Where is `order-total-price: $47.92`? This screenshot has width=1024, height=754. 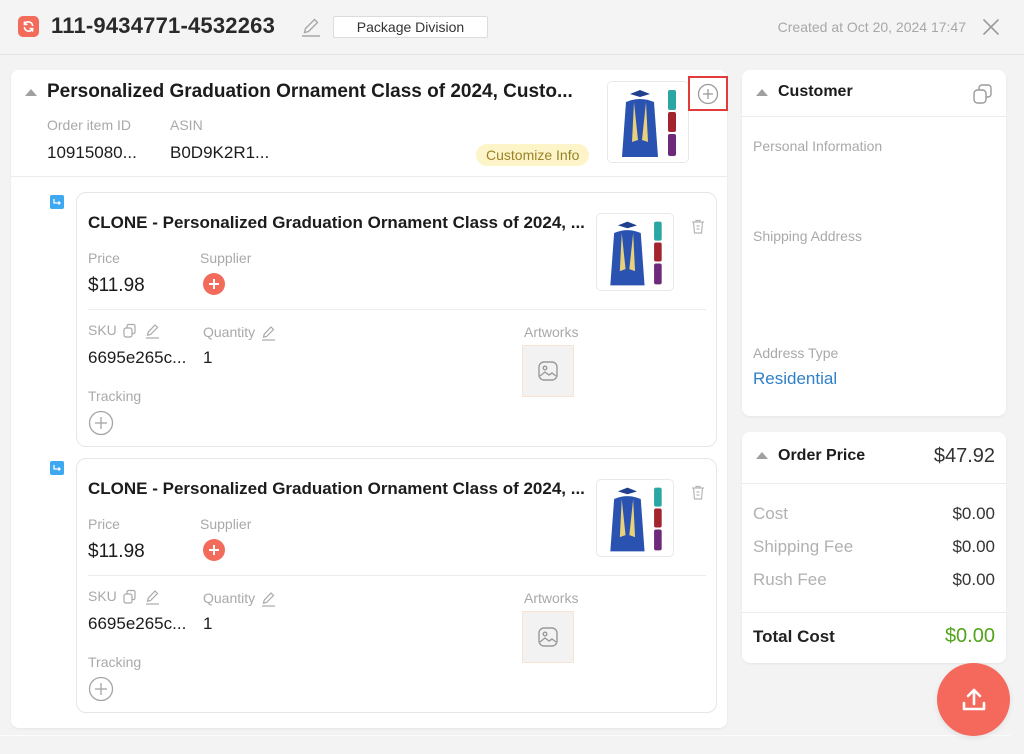 order-total-price: $47.92 is located at coordinates (964, 456).